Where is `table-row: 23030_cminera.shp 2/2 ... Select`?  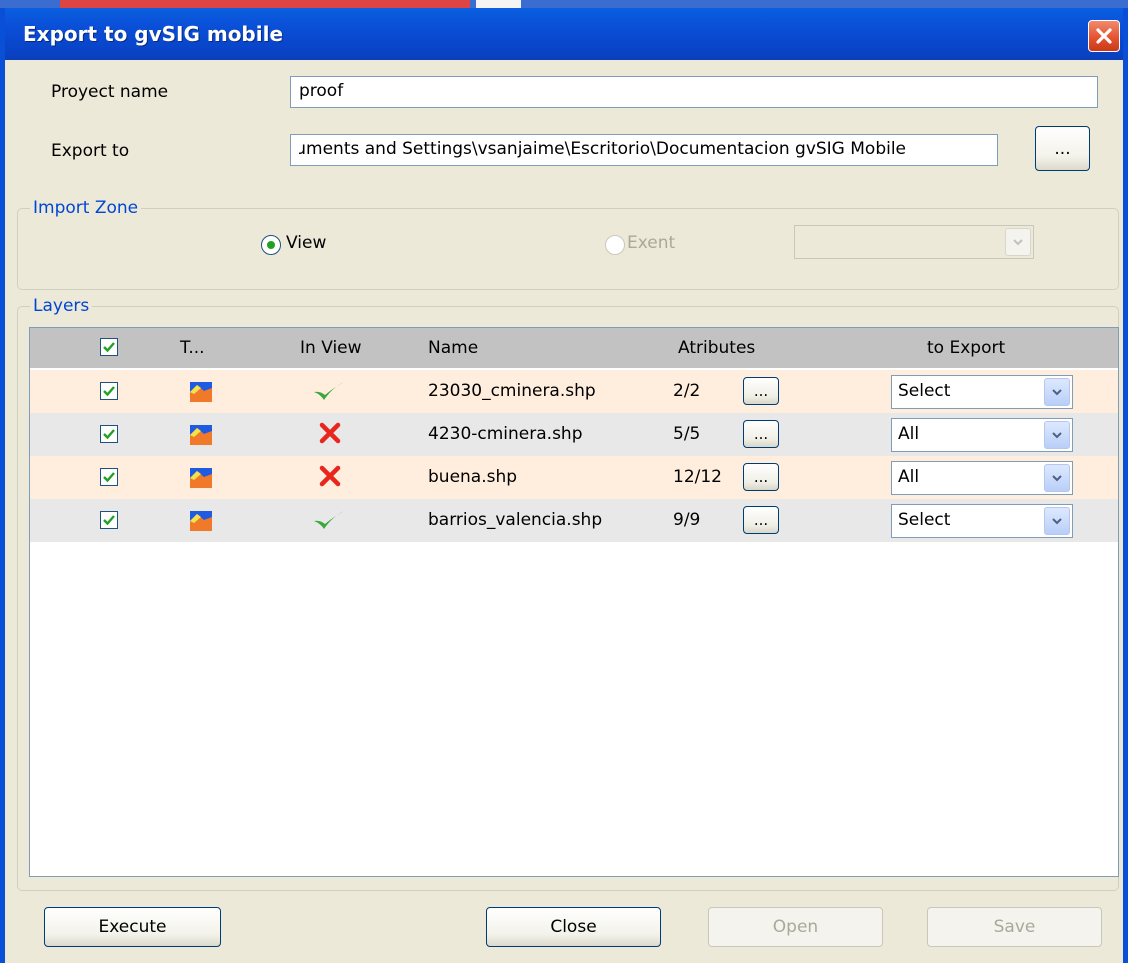
table-row: 23030_cminera.shp 2/2 ... Select is located at coordinates (574, 391).